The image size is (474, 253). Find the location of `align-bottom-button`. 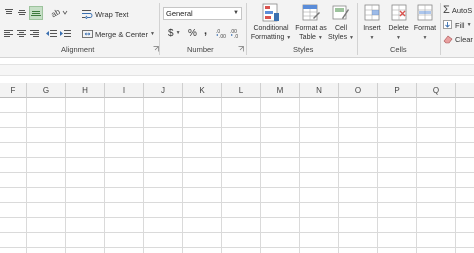

align-bottom-button is located at coordinates (36, 13).